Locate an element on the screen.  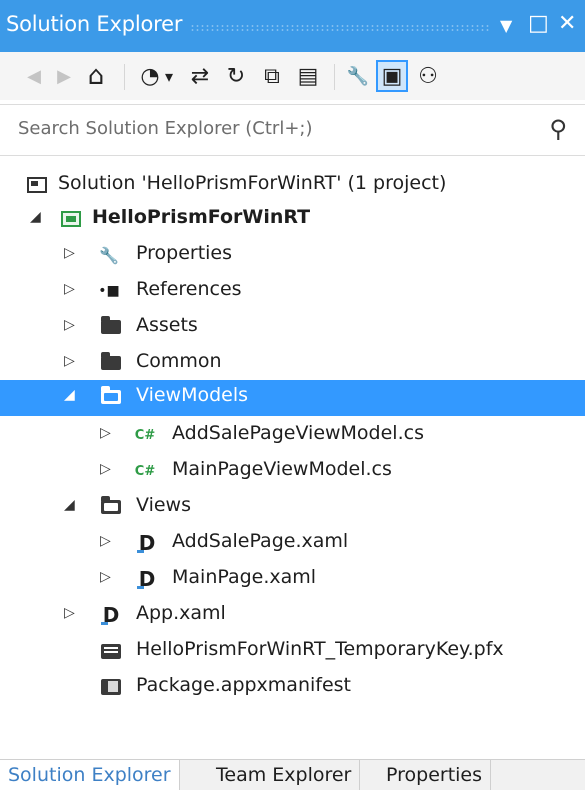
show-all-files-icon: ▤ is located at coordinates (308, 76).